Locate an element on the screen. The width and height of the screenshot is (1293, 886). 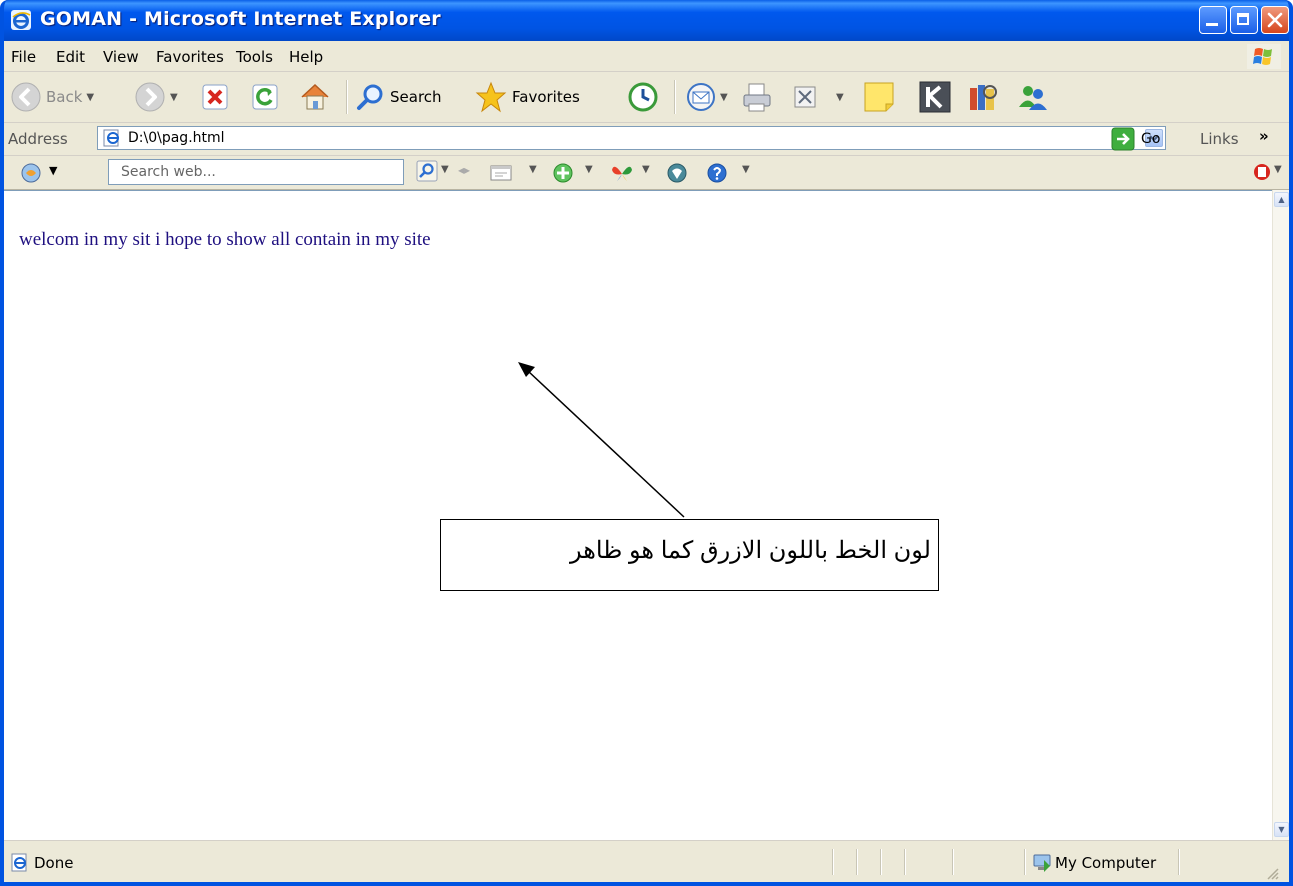
pdf-icon is located at coordinates (1262, 172).